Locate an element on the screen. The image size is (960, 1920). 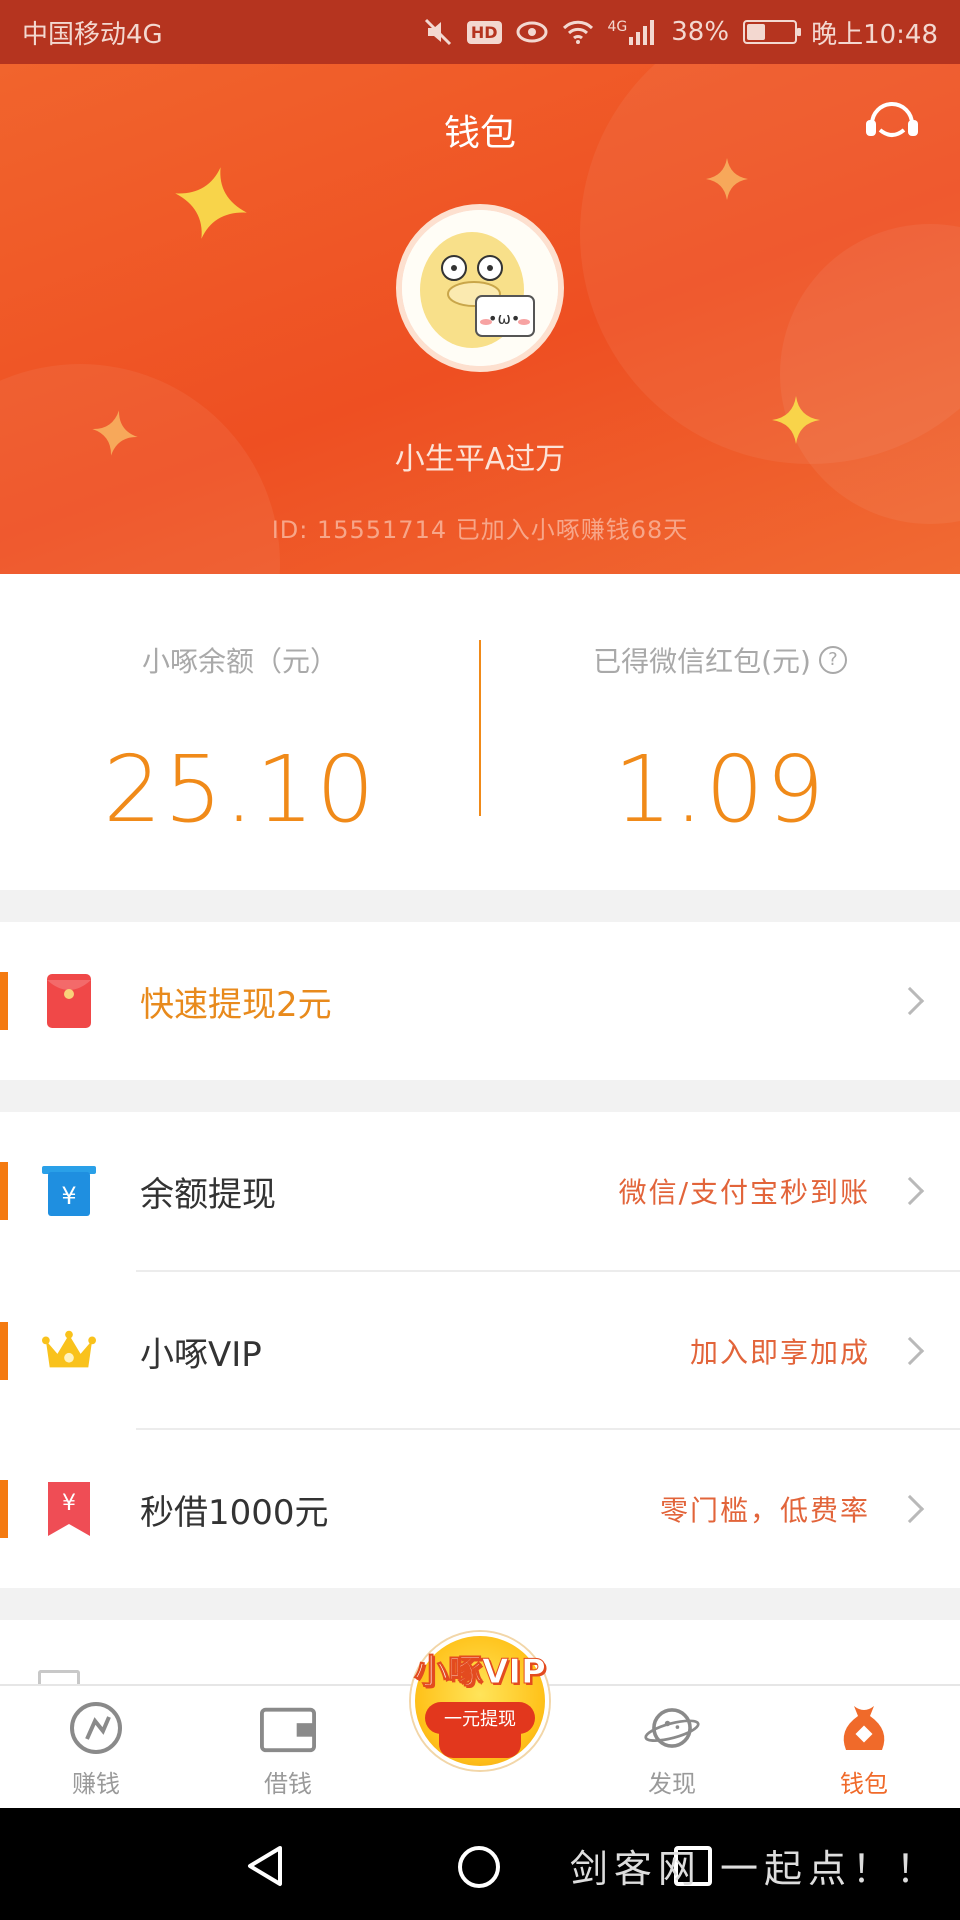
menu-item-loan: ¥ 秒借1000元 零门槛，低费率 is located at coordinates (480, 1509).